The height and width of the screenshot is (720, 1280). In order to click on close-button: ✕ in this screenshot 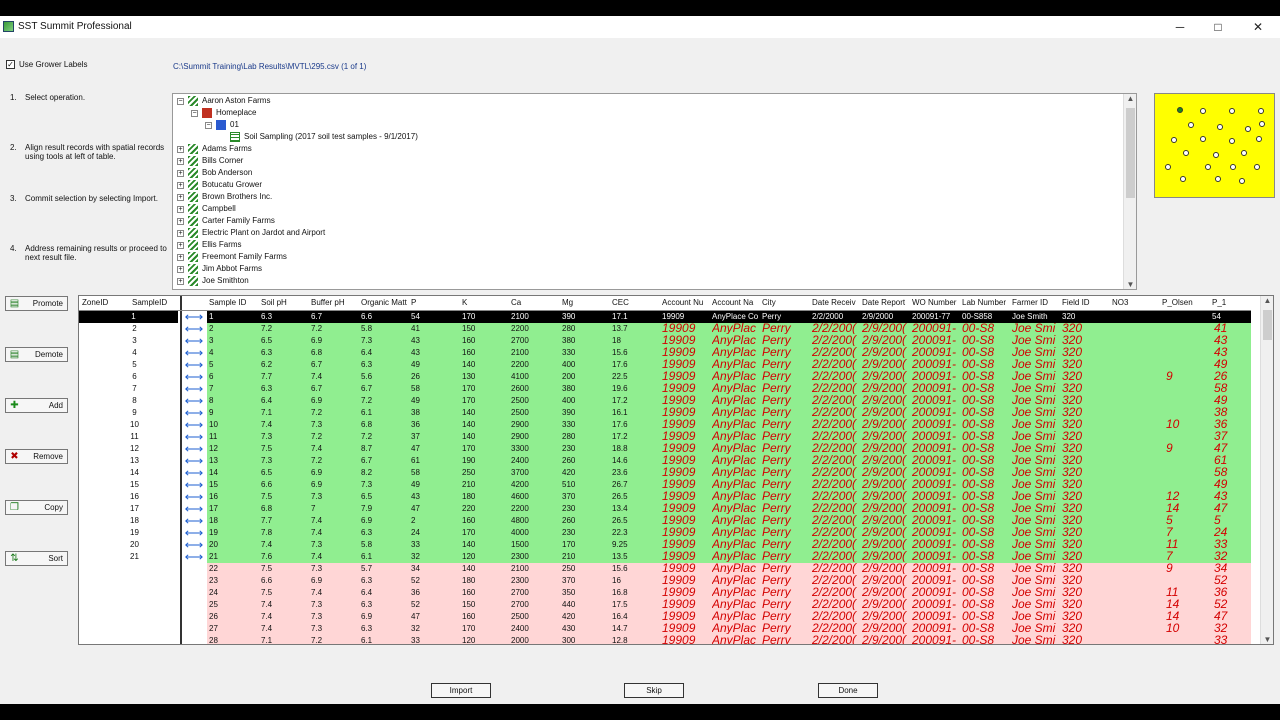, I will do `click(1258, 27)`.